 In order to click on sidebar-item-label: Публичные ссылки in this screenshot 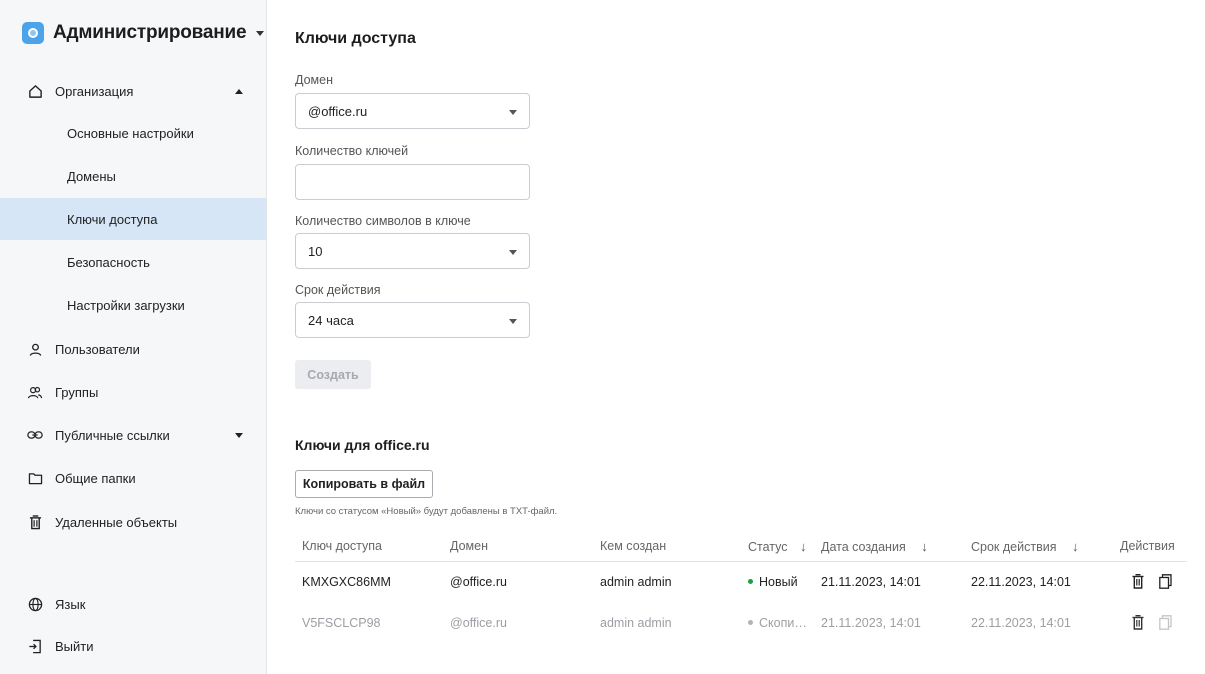, I will do `click(112, 435)`.